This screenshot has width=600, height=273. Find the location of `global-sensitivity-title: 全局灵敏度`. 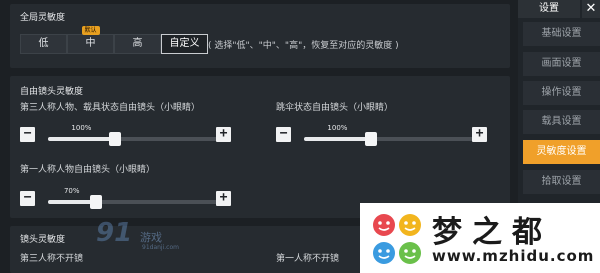

global-sensitivity-title: 全局灵敏度 is located at coordinates (43, 18).